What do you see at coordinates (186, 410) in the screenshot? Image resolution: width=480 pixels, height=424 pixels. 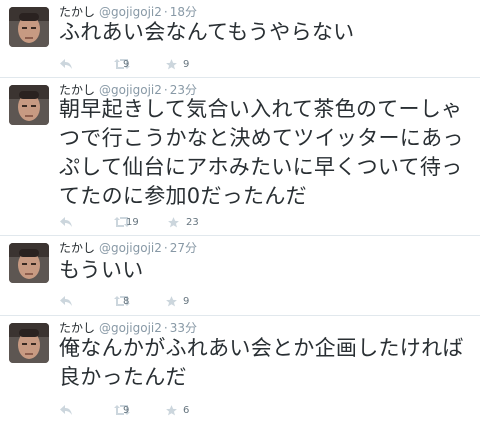 I see `favorite-count: 6` at bounding box center [186, 410].